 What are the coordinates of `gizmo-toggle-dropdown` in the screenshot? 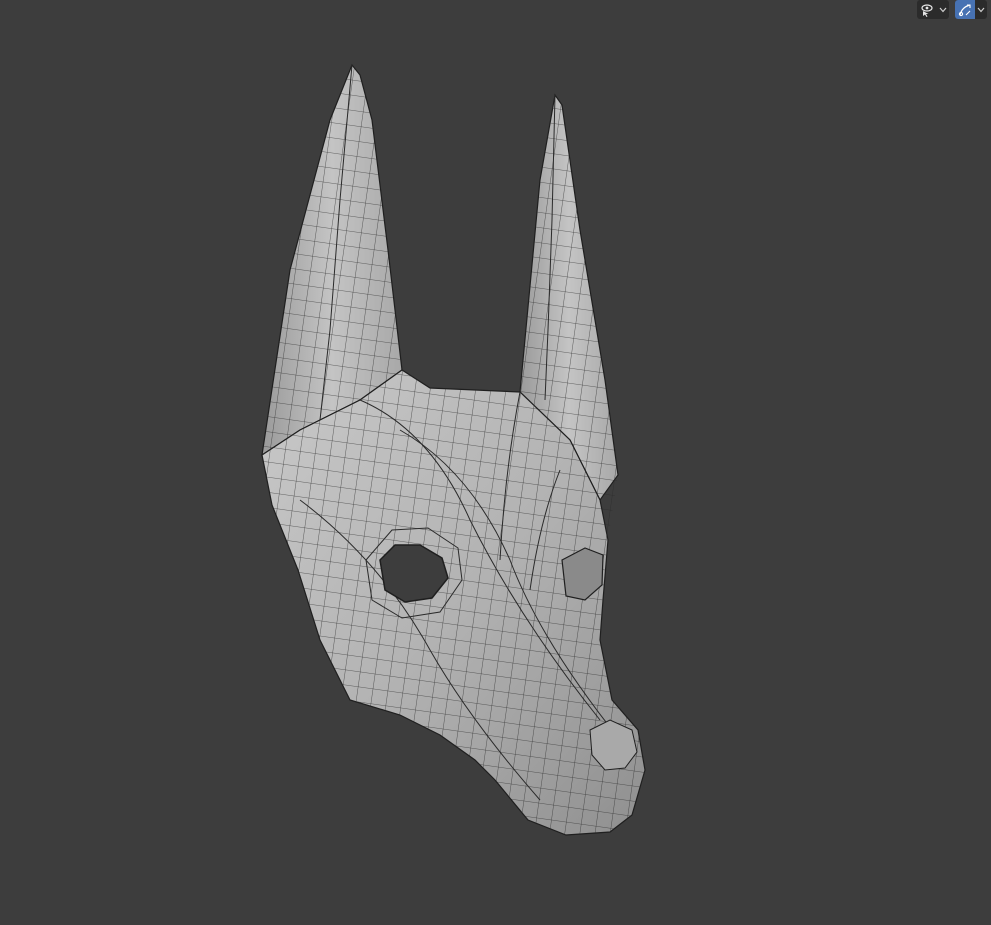 It's located at (971, 9).